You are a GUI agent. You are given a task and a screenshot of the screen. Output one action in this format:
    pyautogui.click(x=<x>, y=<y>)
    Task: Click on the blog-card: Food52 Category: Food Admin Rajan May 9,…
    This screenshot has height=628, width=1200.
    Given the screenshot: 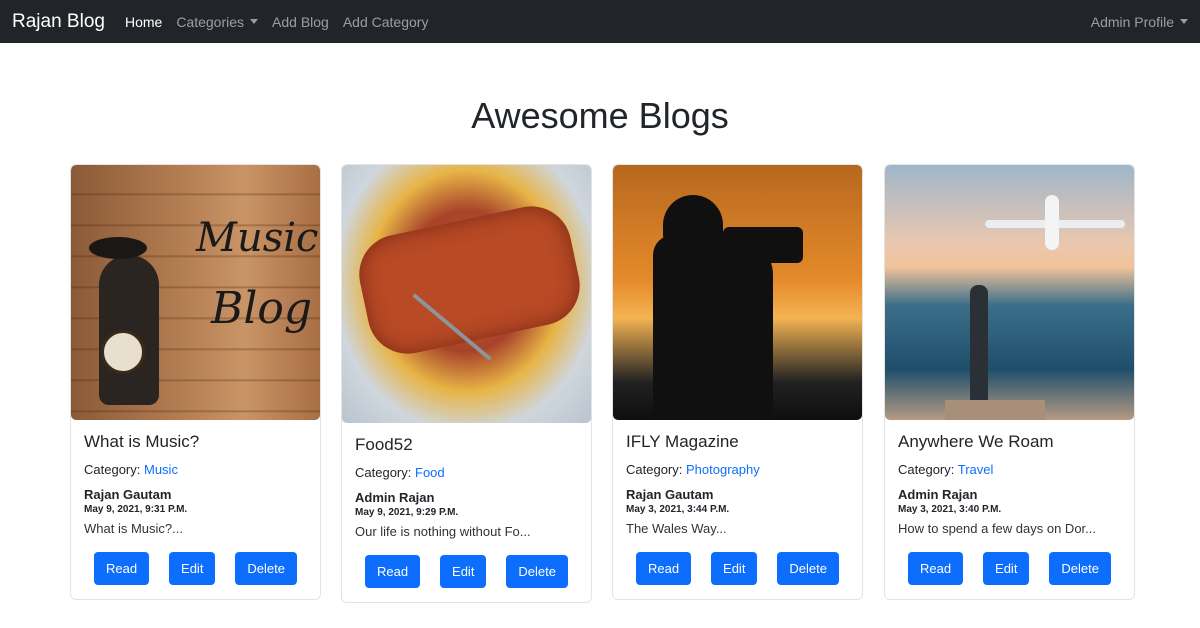 What is the action you would take?
    pyautogui.click(x=466, y=383)
    